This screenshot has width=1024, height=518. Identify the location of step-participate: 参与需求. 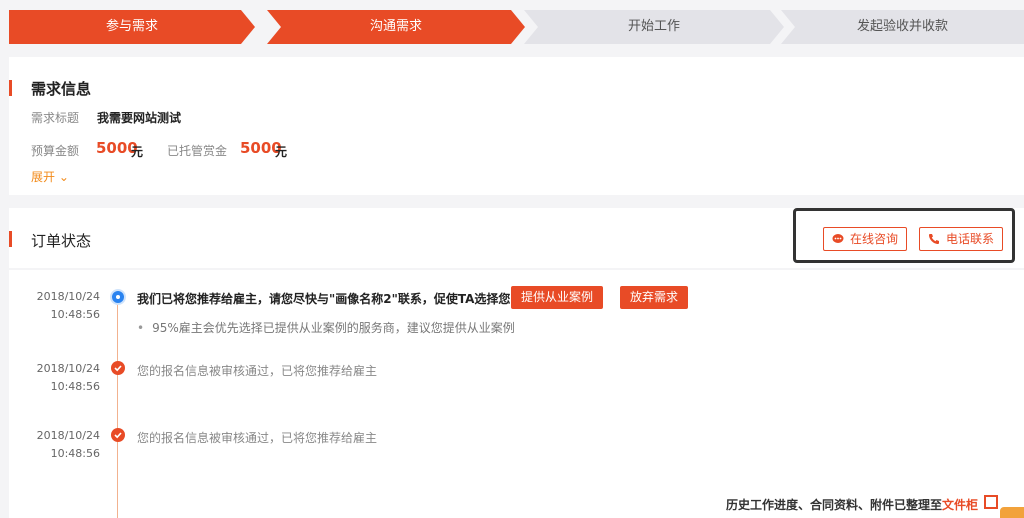
(132, 27).